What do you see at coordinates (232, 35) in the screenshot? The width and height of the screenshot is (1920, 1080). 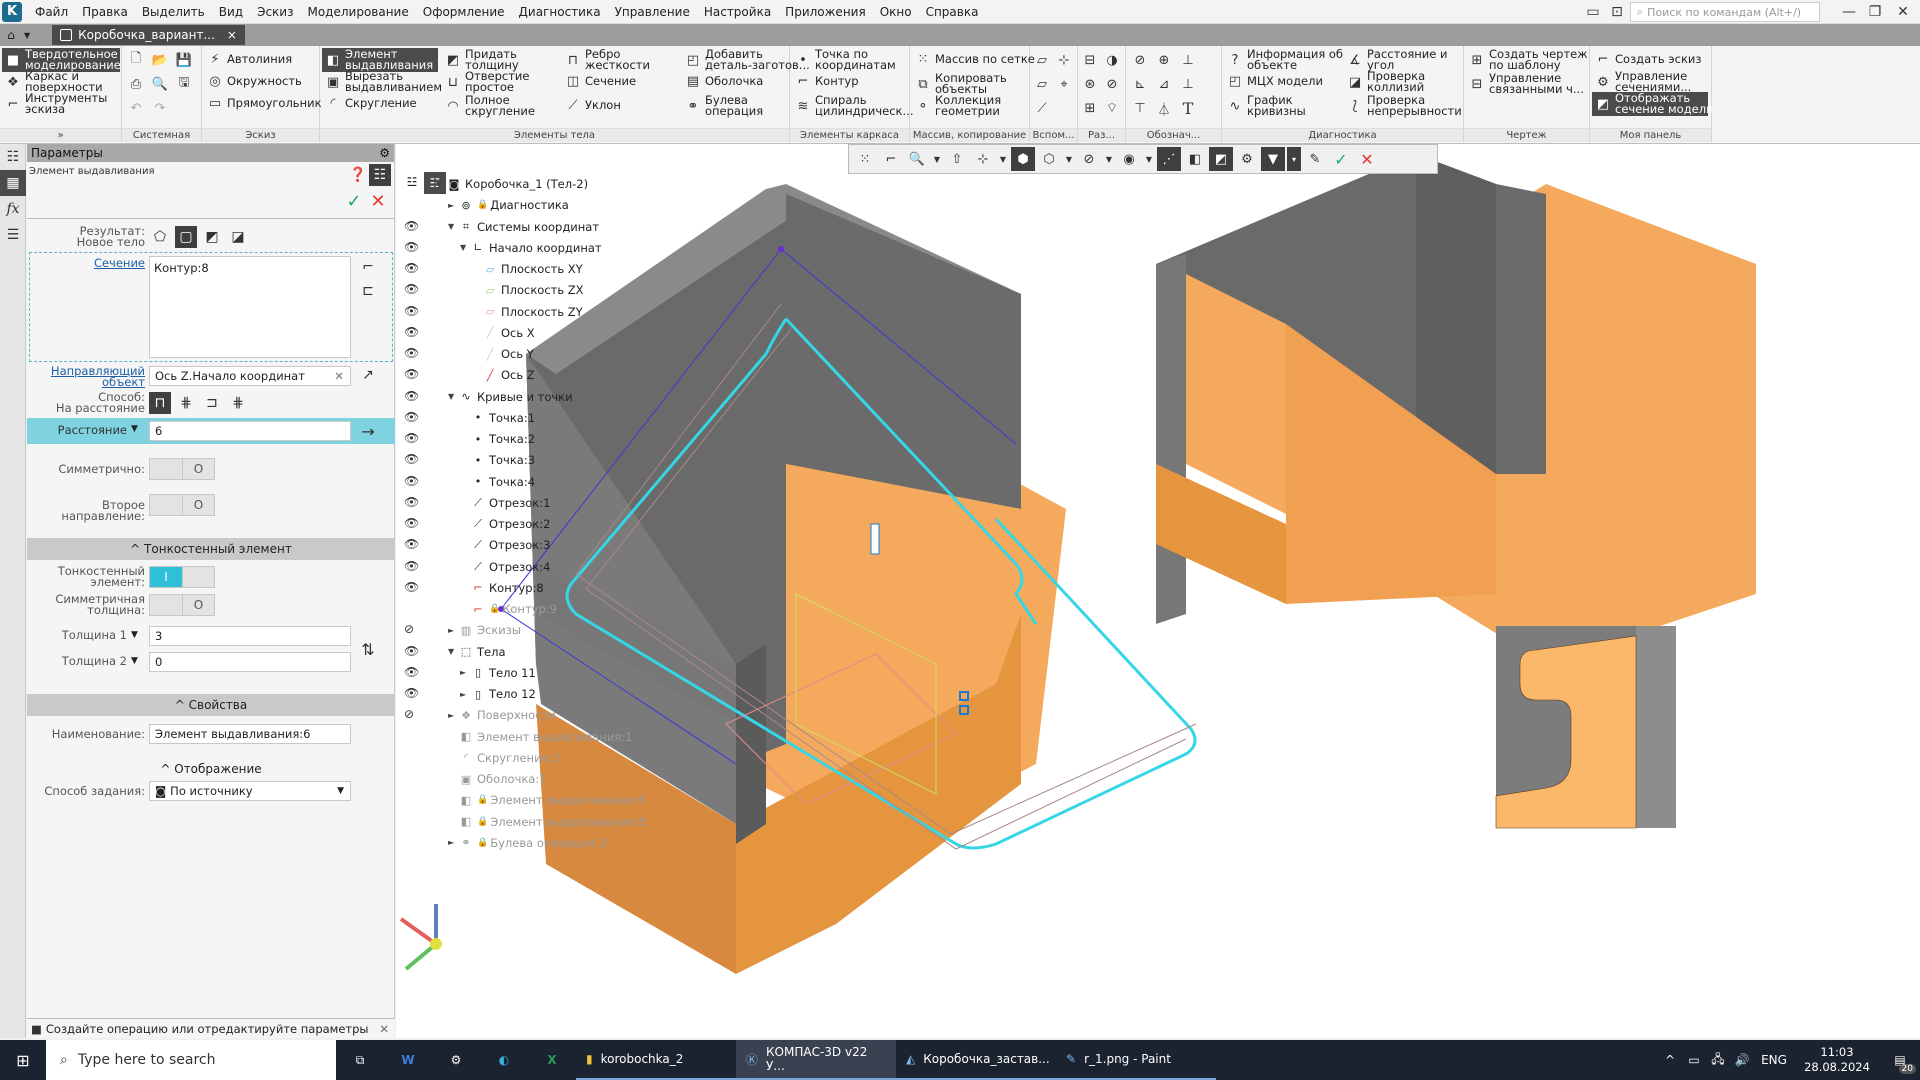 I see `close-tab-icon: ×` at bounding box center [232, 35].